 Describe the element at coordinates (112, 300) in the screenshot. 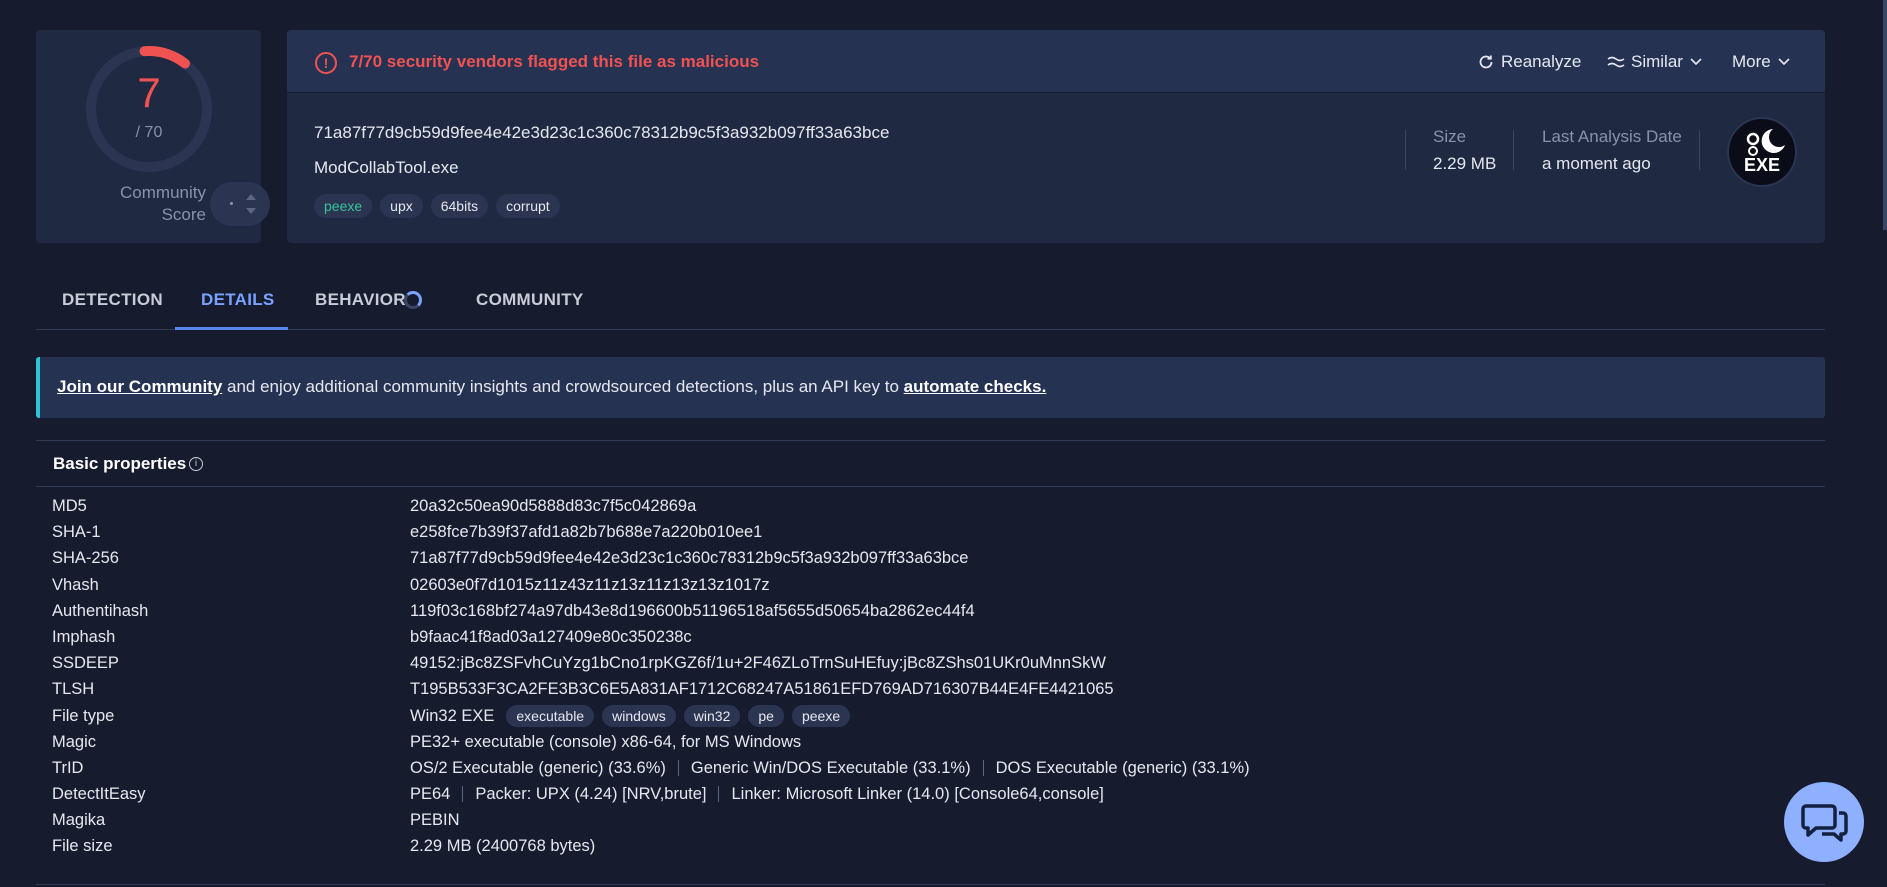

I see `tab-detection: DETECTION` at that location.